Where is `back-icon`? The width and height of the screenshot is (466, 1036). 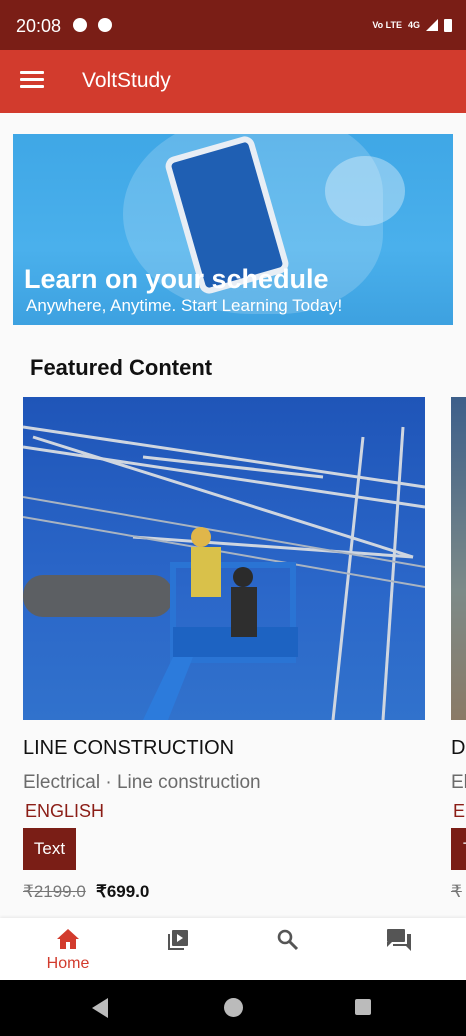 back-icon is located at coordinates (100, 1008).